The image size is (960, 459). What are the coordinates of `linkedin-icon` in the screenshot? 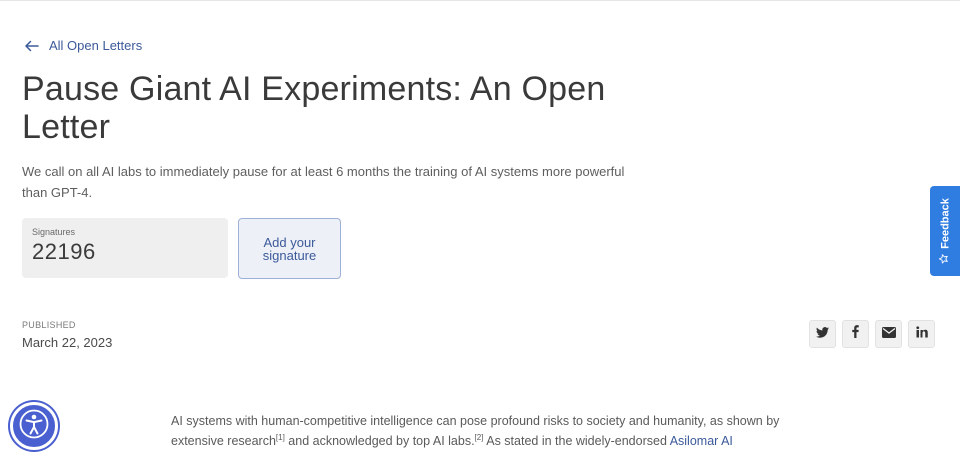 It's located at (921, 334).